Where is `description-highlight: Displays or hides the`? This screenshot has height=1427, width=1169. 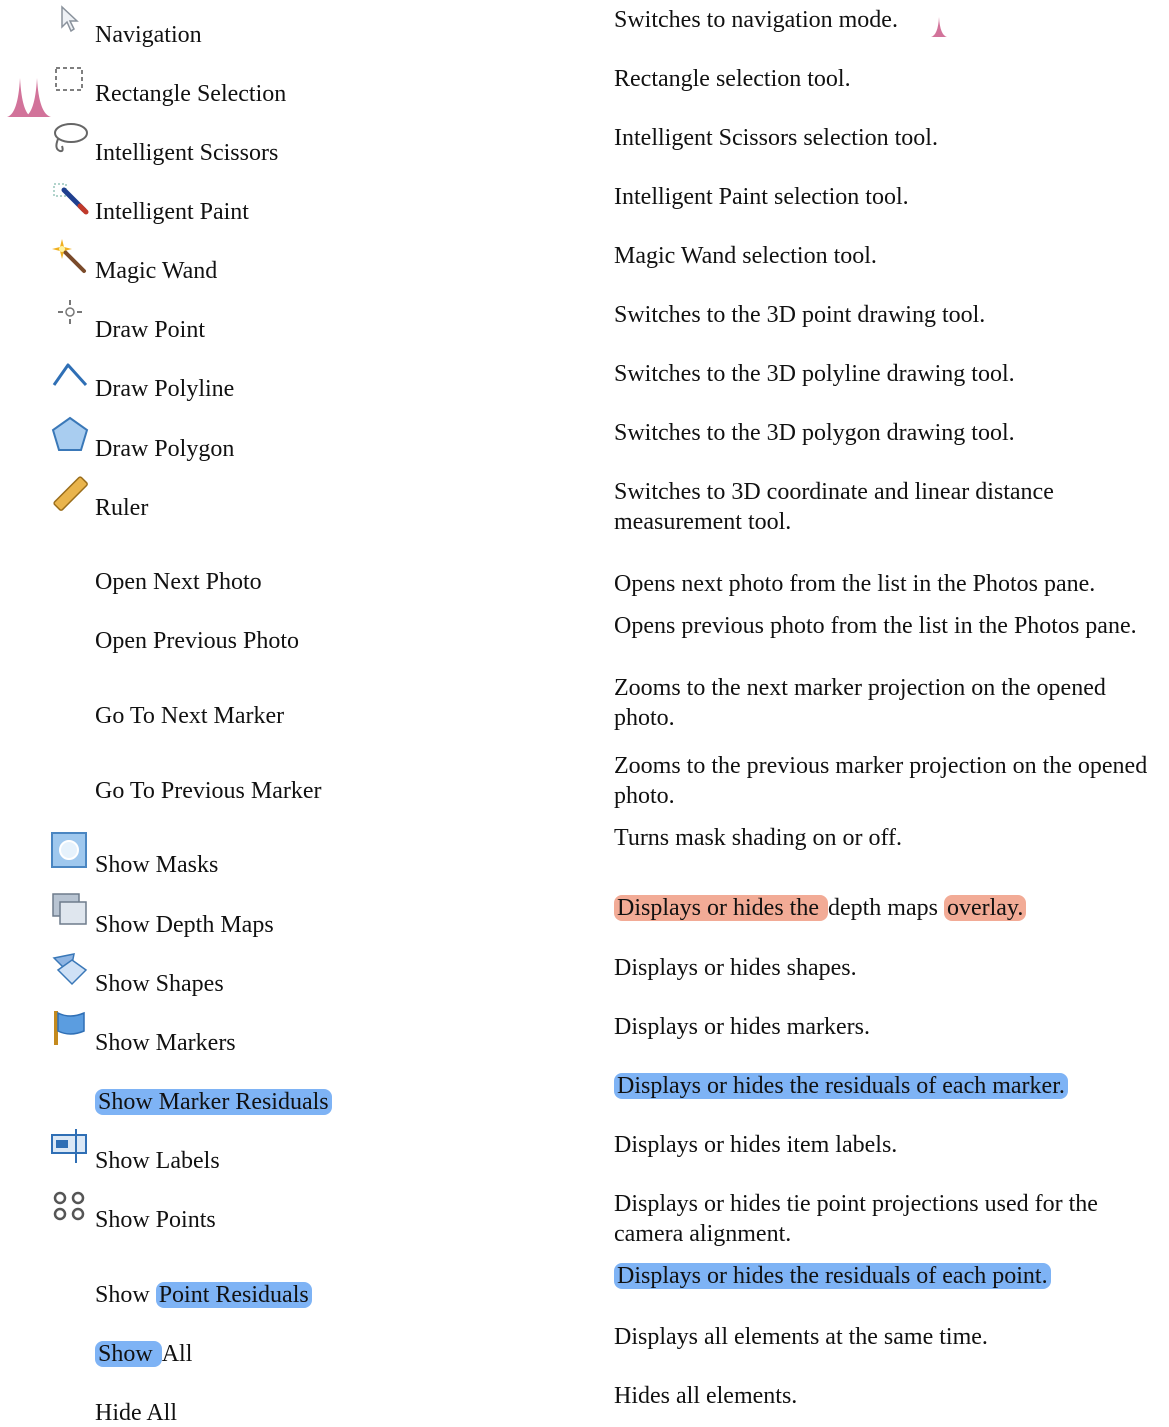
description-highlight: Displays or hides the is located at coordinates (721, 908).